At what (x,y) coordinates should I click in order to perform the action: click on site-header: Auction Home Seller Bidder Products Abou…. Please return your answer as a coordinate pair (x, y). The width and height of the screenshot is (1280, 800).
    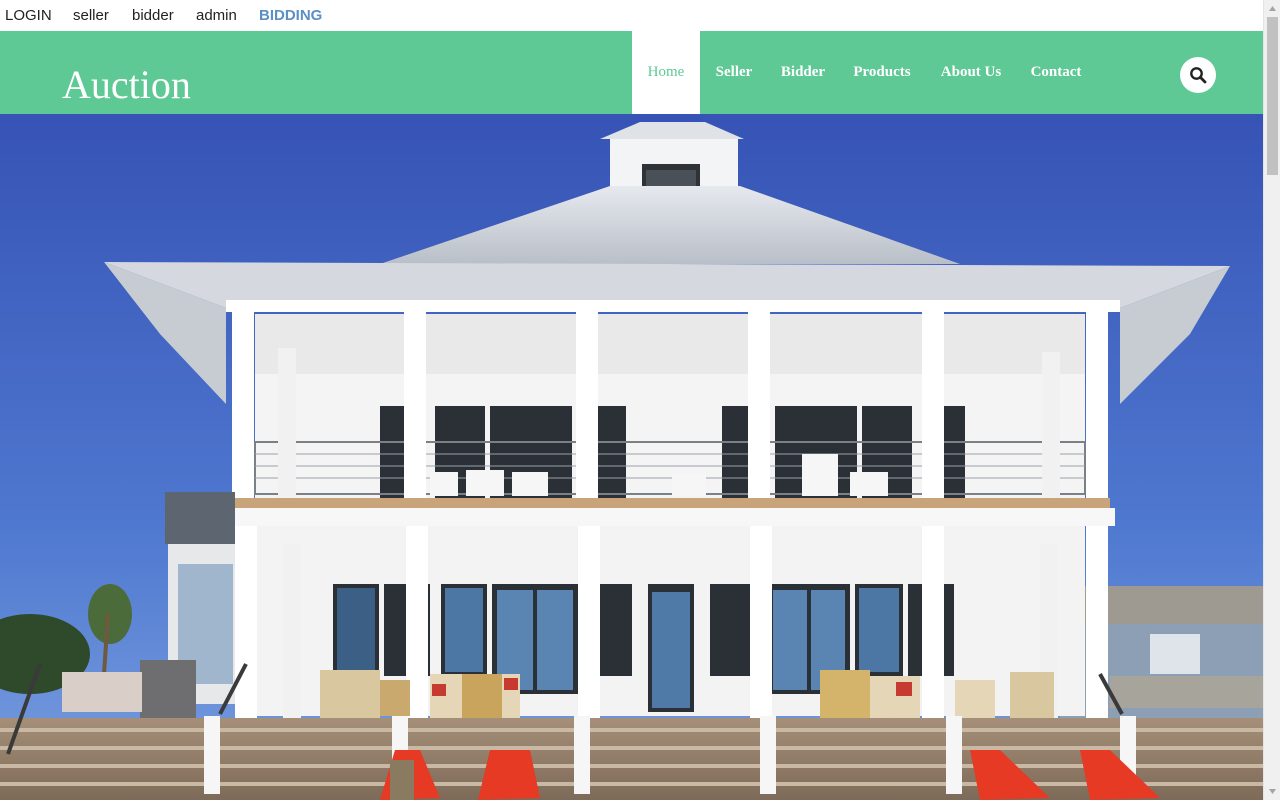
    Looking at the image, I should click on (631, 72).